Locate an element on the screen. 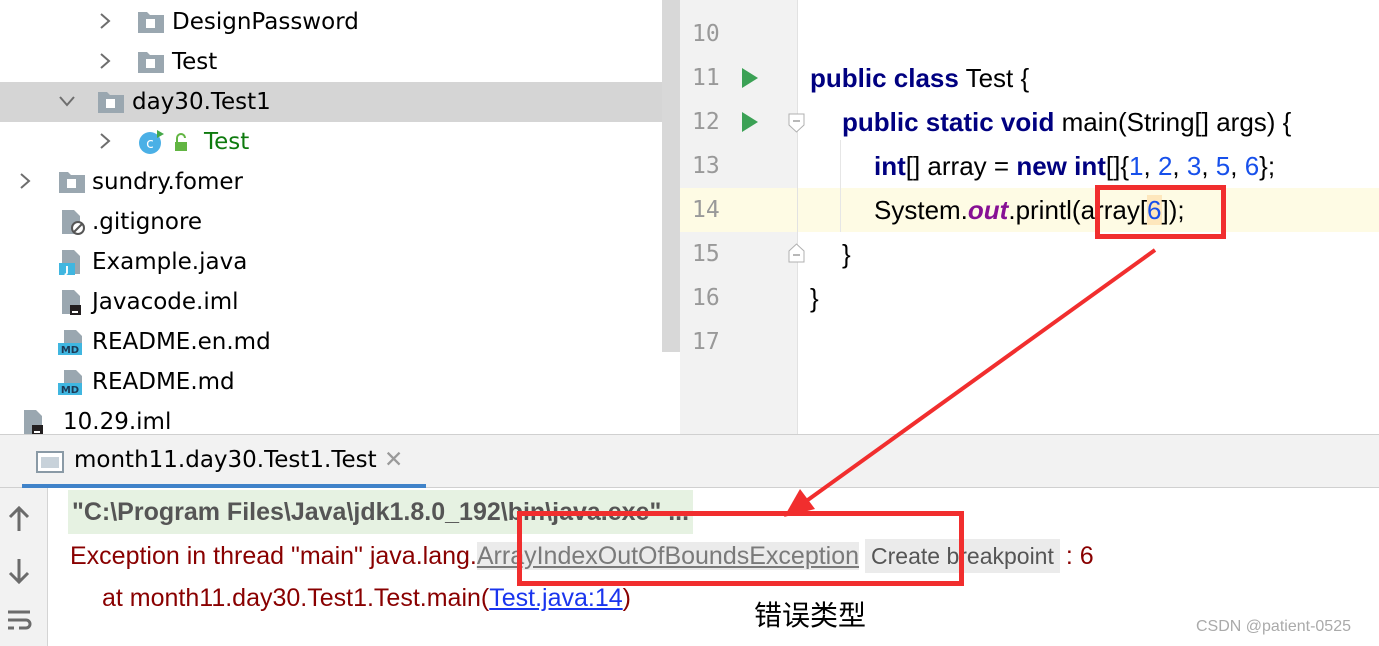 This screenshot has height=646, width=1379. run-tab: month11.day30.Test1.Test ✕ is located at coordinates (224, 461).